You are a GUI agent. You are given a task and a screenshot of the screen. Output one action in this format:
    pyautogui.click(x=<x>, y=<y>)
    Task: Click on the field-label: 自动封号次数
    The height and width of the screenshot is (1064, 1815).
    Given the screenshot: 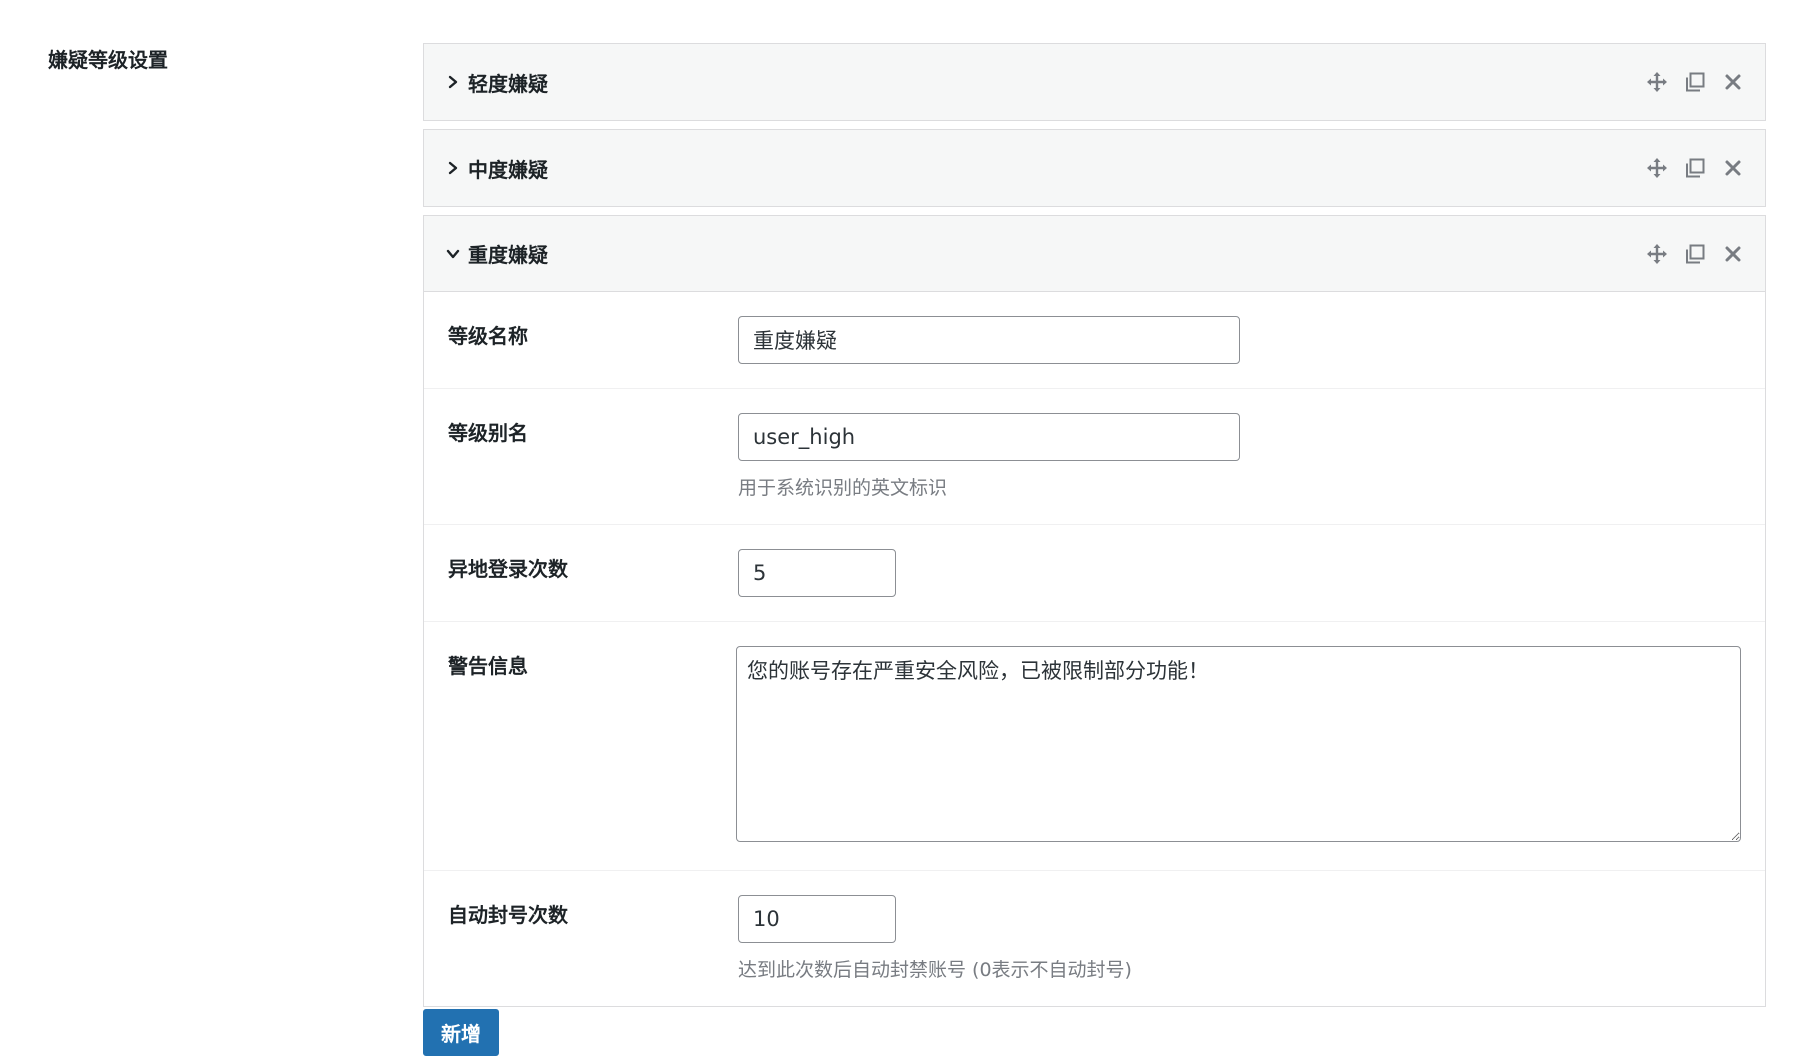 What is the action you would take?
    pyautogui.click(x=508, y=915)
    